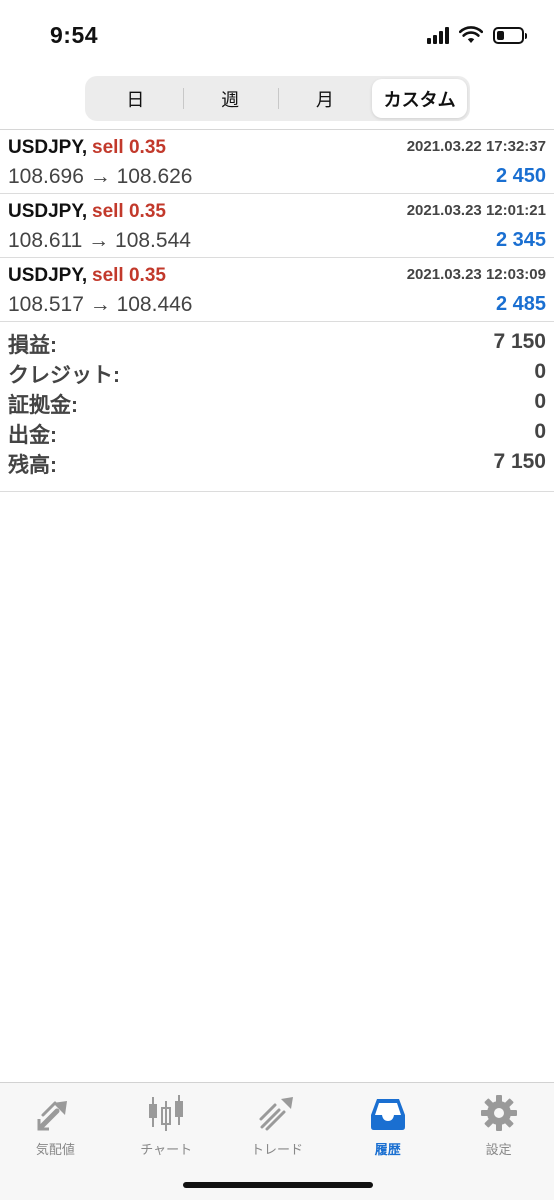 The image size is (554, 1200). I want to click on summary-deposit: 証拠金: 0, so click(277, 400).